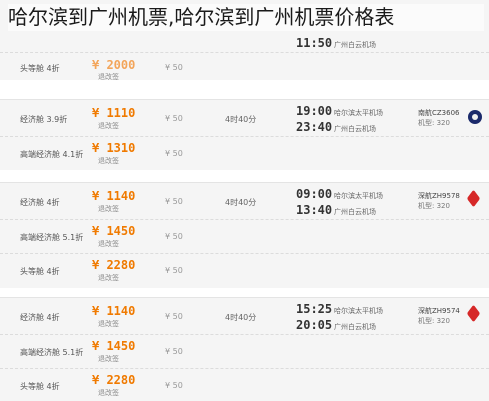  Describe the element at coordinates (52, 154) in the screenshot. I see `cabin-class: 高端经济舱 4.1折` at that location.